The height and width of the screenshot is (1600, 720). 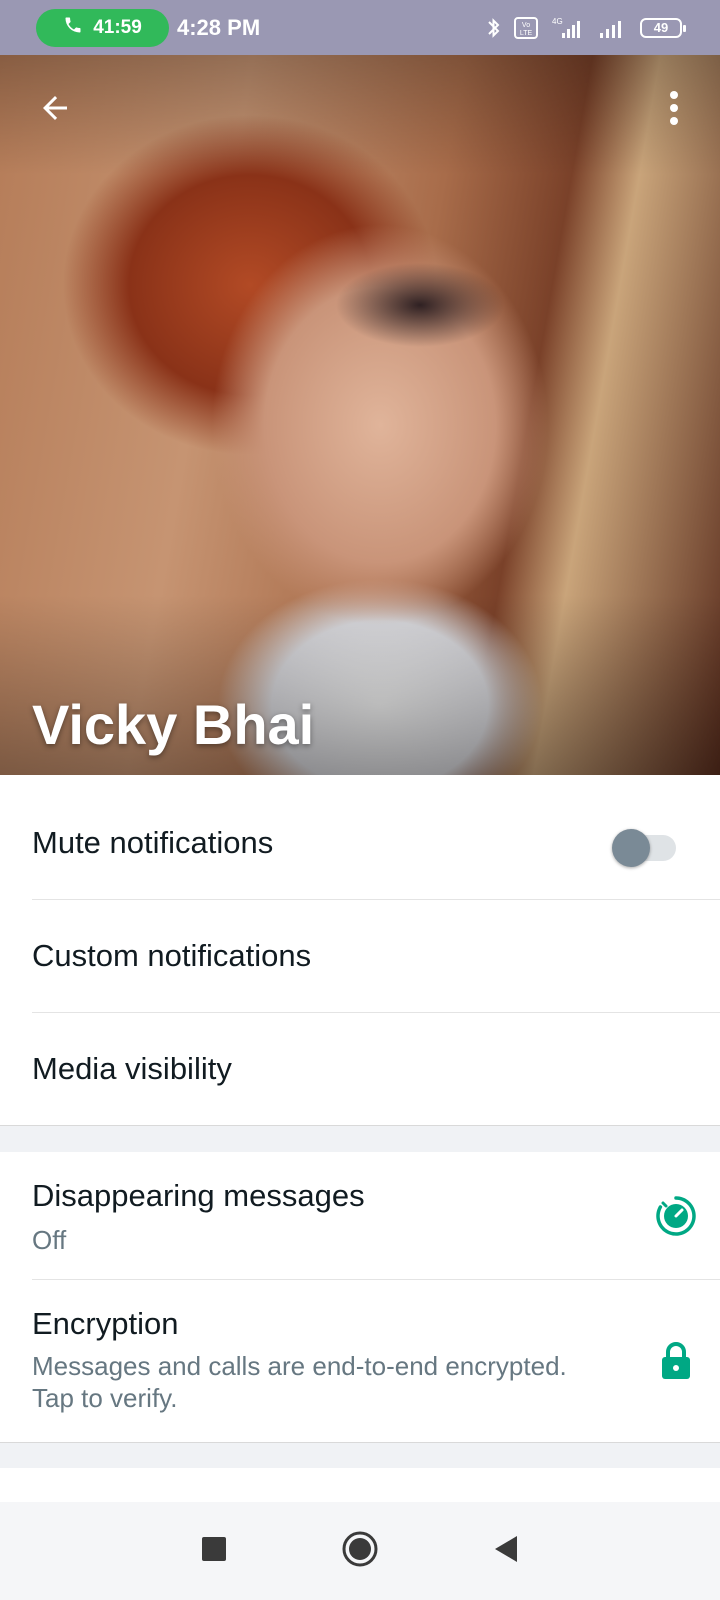 I want to click on call-timer: 41:59, so click(x=117, y=27).